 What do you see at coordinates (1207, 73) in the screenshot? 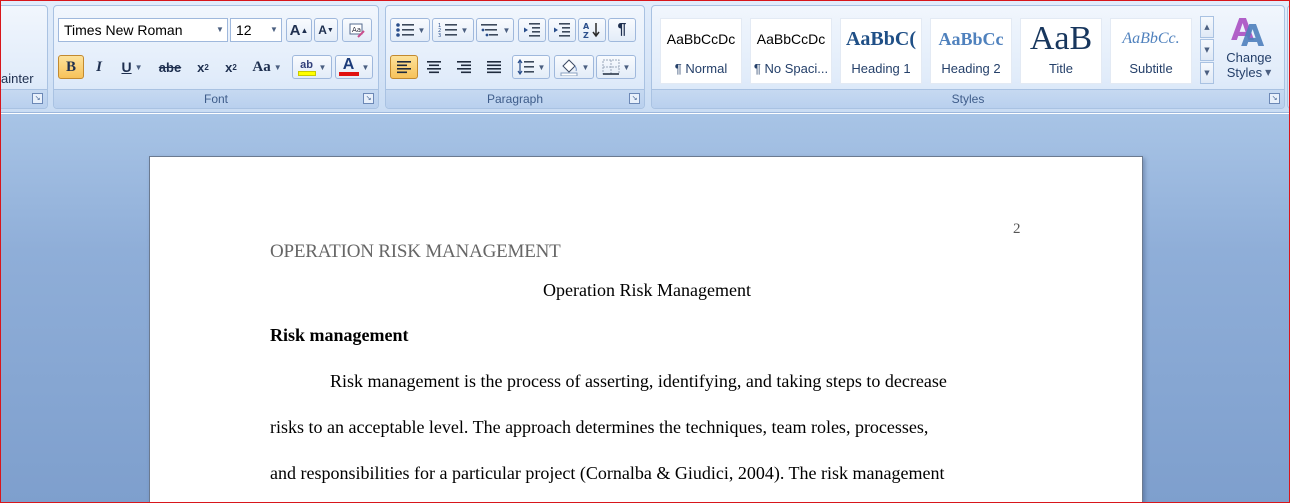
I see `gallery-more-button: ▼` at bounding box center [1207, 73].